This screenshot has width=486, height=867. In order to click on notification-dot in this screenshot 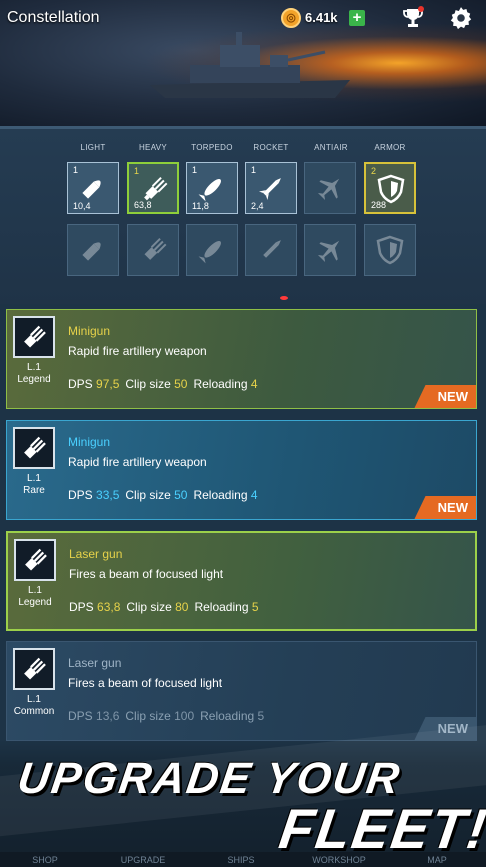, I will do `click(284, 298)`.